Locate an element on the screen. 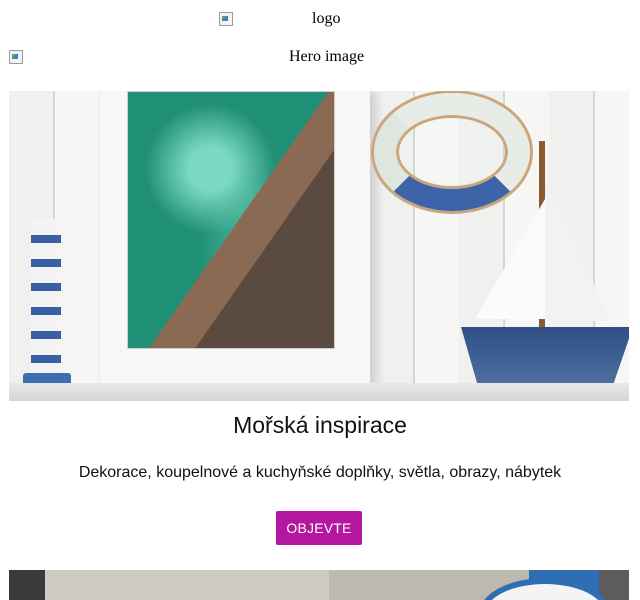  hero-image-placeholder: Hero image is located at coordinates (319, 57).